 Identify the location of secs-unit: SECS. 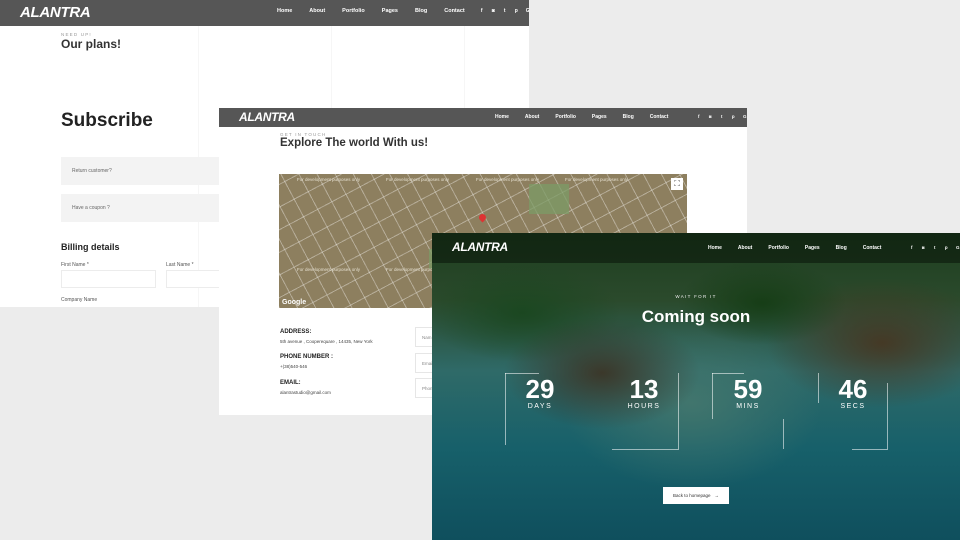
(853, 406).